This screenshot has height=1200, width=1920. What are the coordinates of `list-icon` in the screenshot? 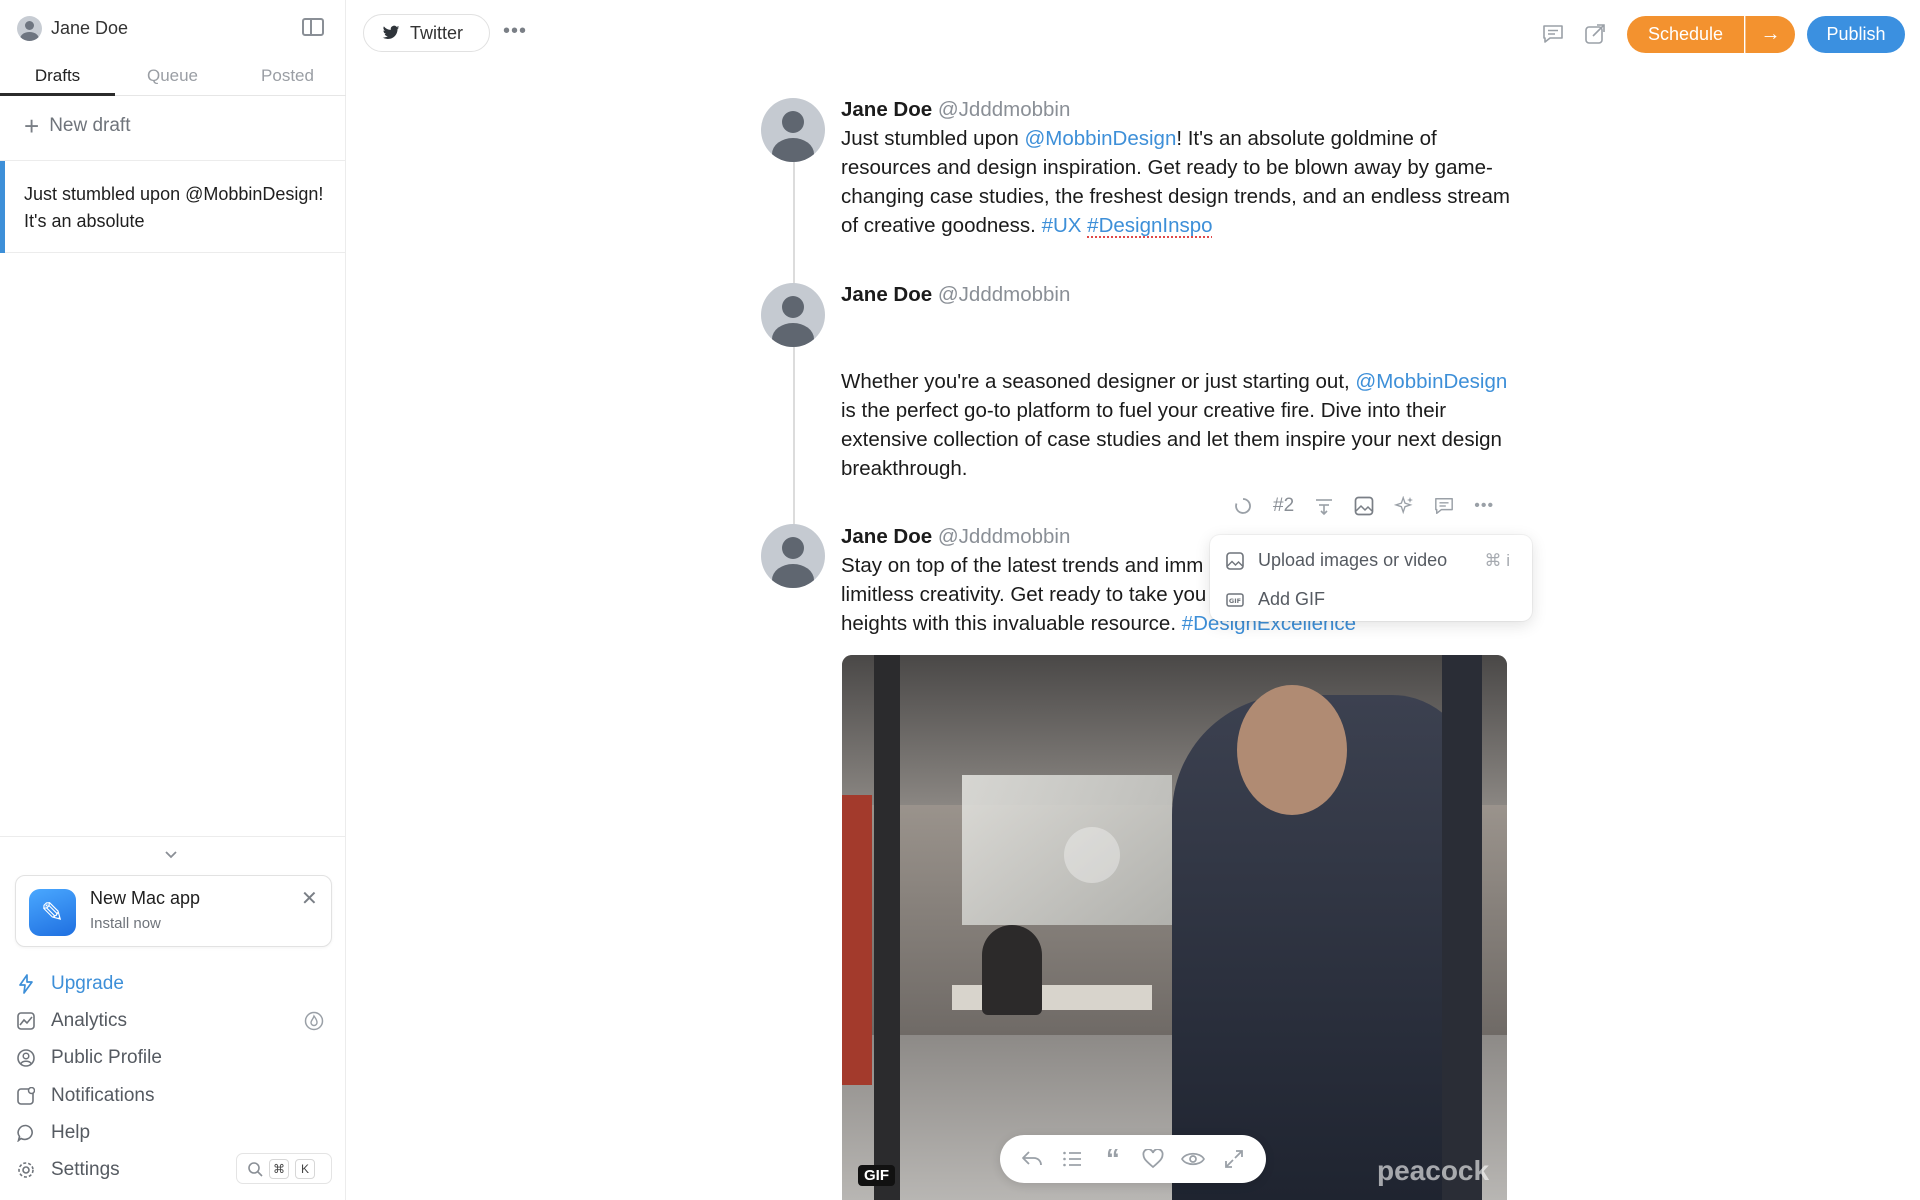 It's located at (1072, 1159).